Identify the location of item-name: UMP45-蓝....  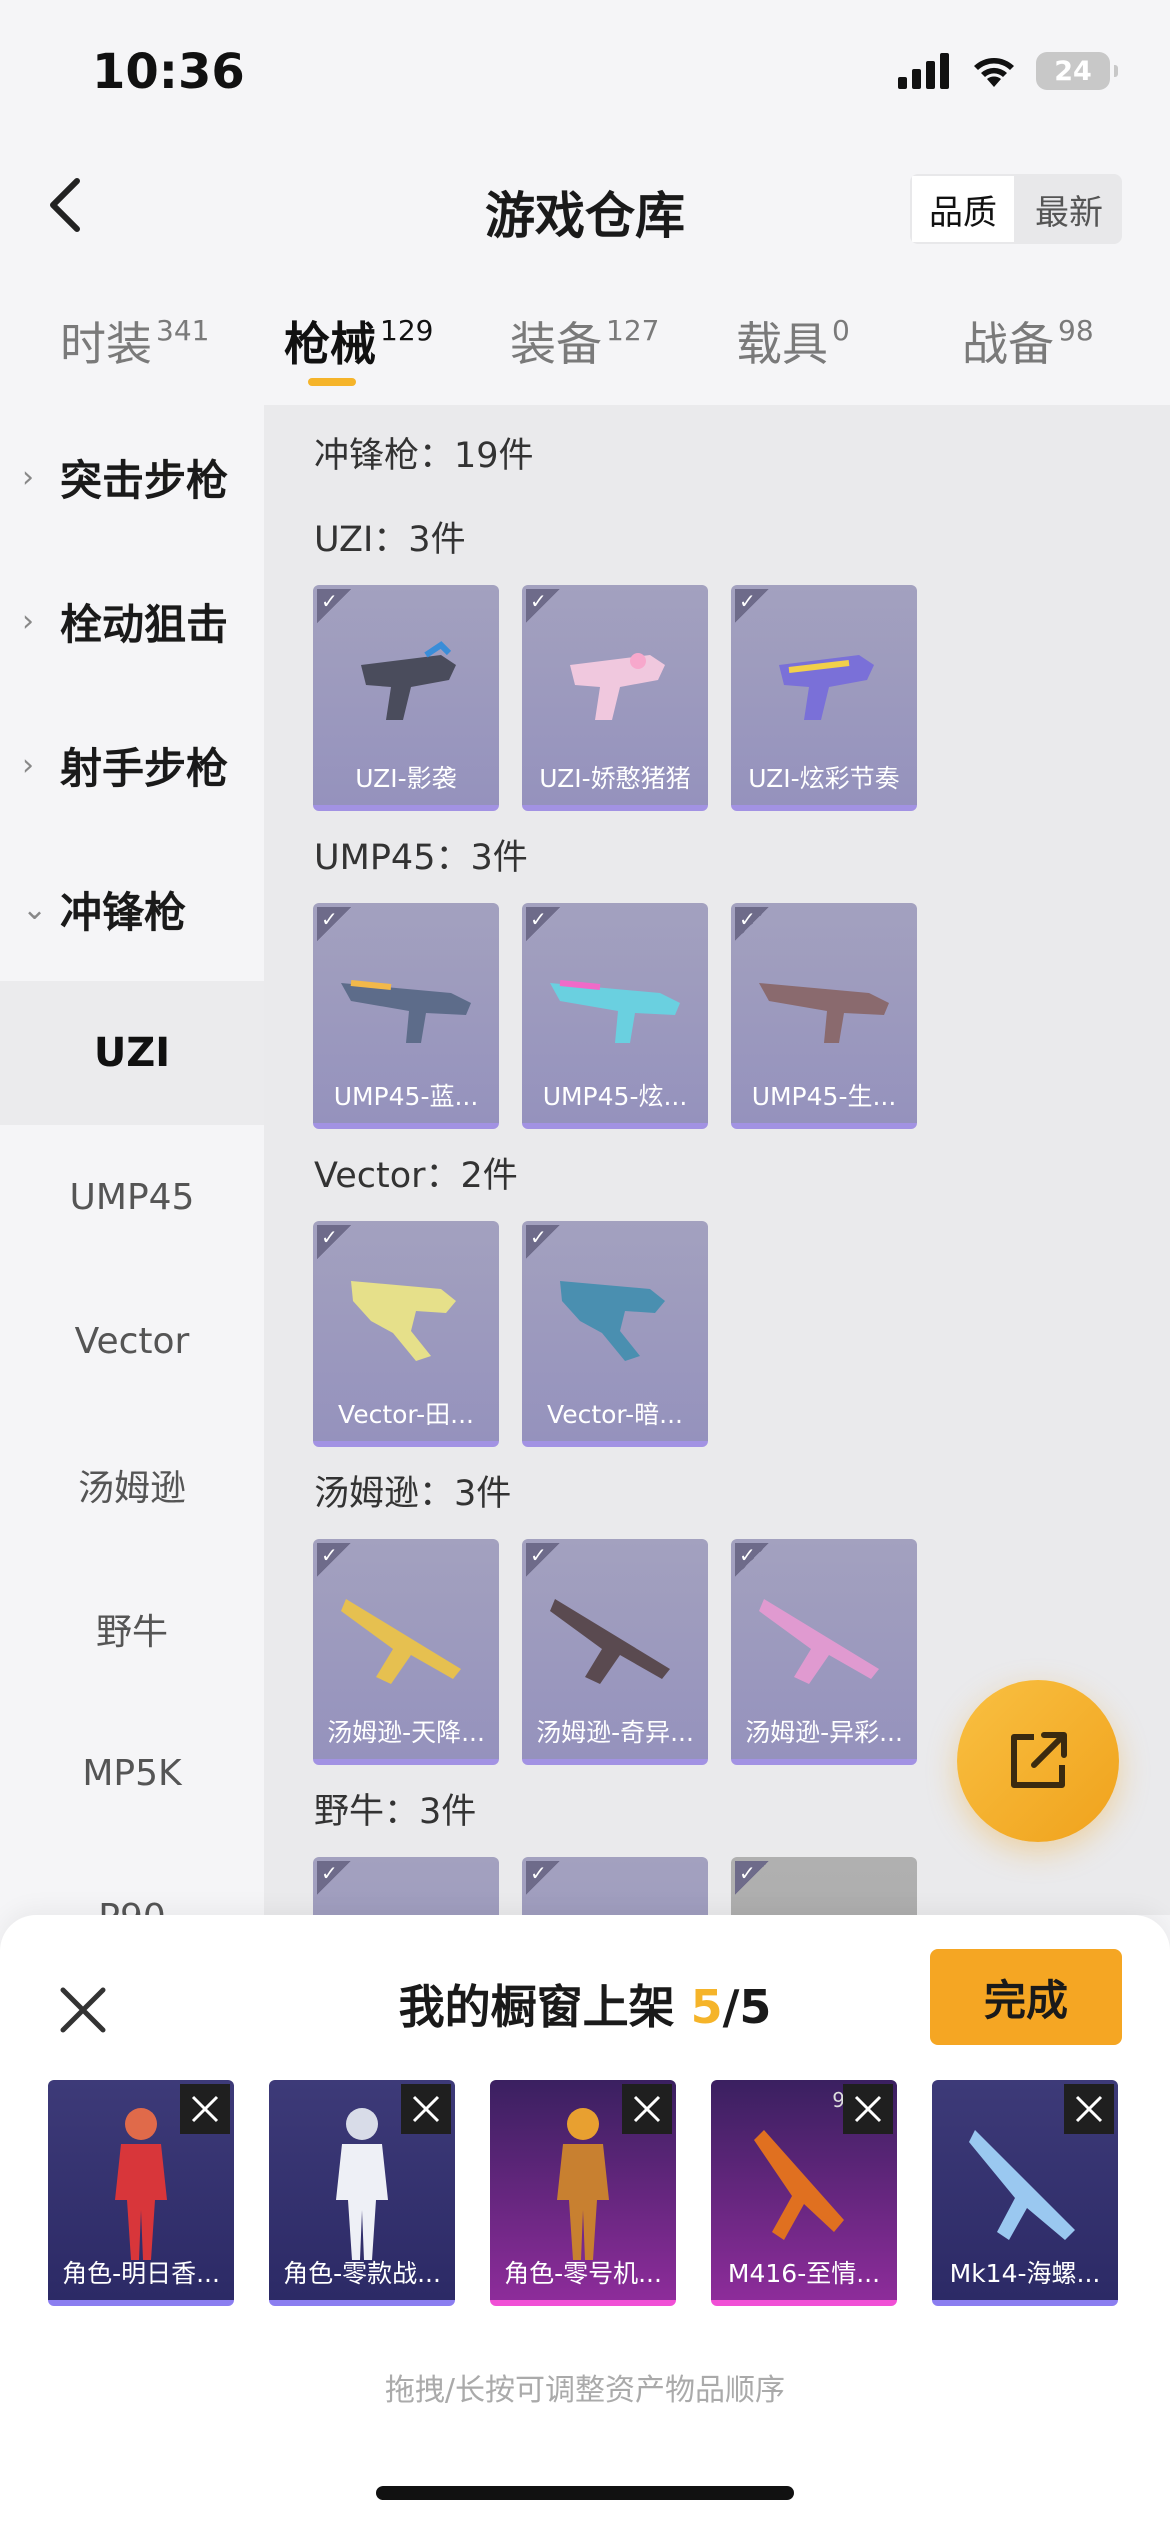
(406, 1096).